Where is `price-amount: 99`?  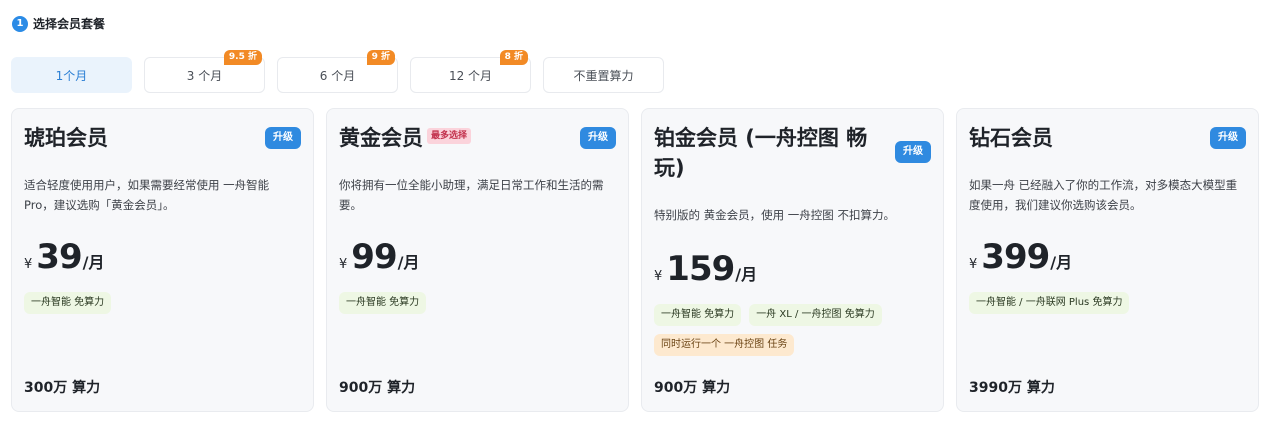 price-amount: 99 is located at coordinates (374, 257).